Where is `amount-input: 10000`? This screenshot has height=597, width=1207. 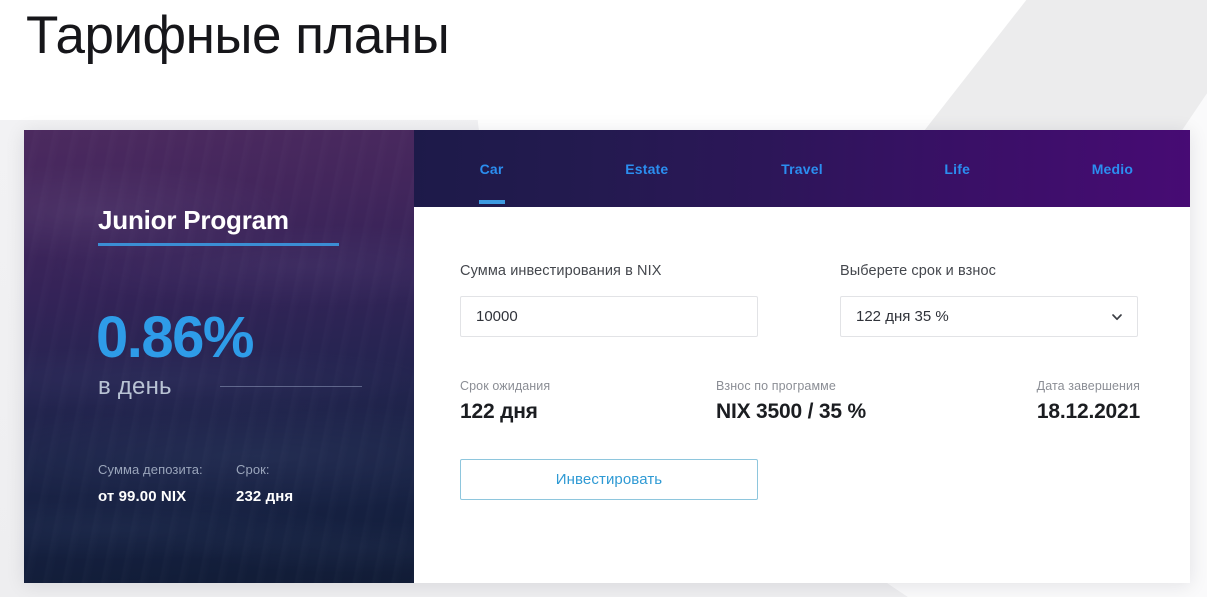 amount-input: 10000 is located at coordinates (609, 316).